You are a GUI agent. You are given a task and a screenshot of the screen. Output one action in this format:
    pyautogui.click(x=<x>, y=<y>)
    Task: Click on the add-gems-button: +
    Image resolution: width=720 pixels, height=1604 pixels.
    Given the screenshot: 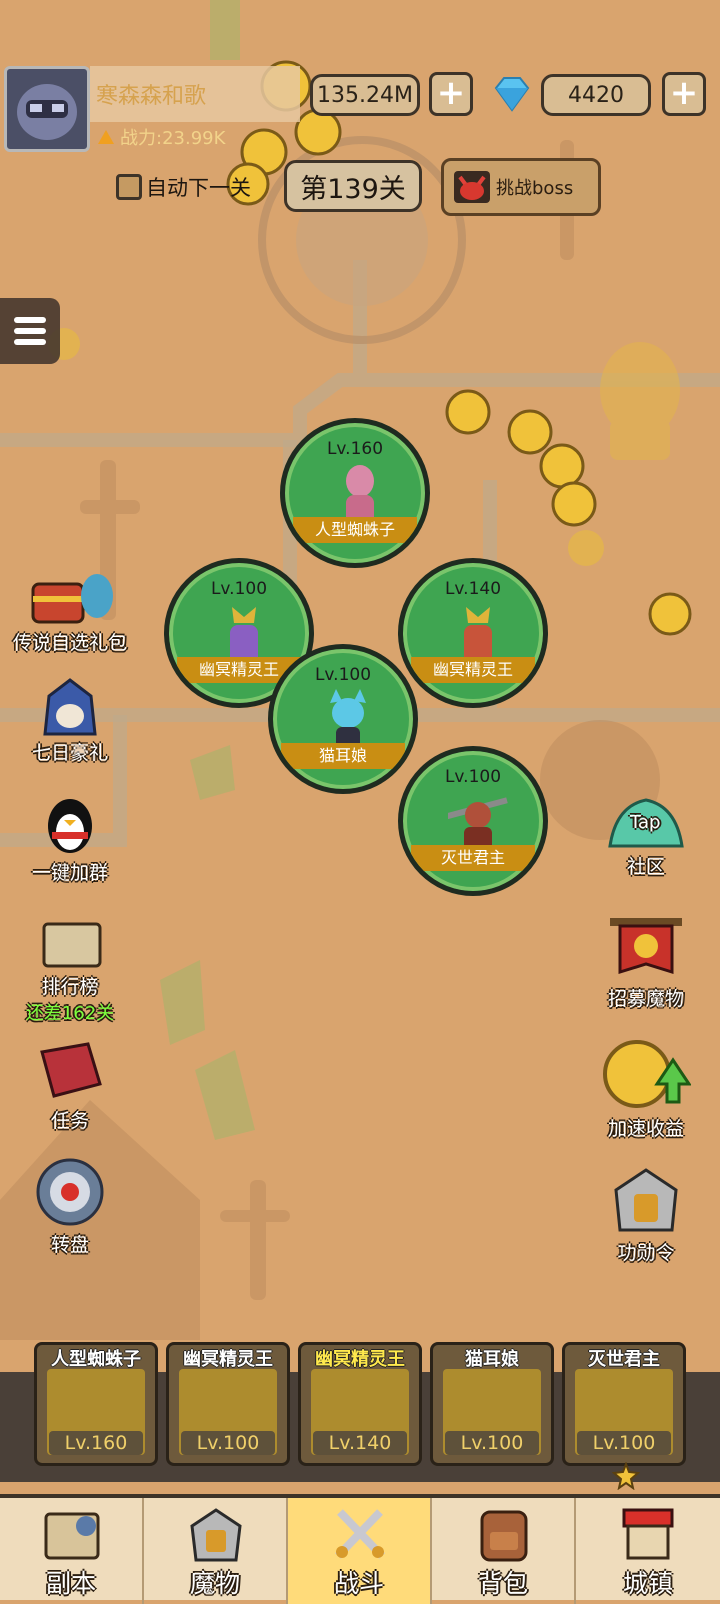 What is the action you would take?
    pyautogui.click(x=684, y=94)
    